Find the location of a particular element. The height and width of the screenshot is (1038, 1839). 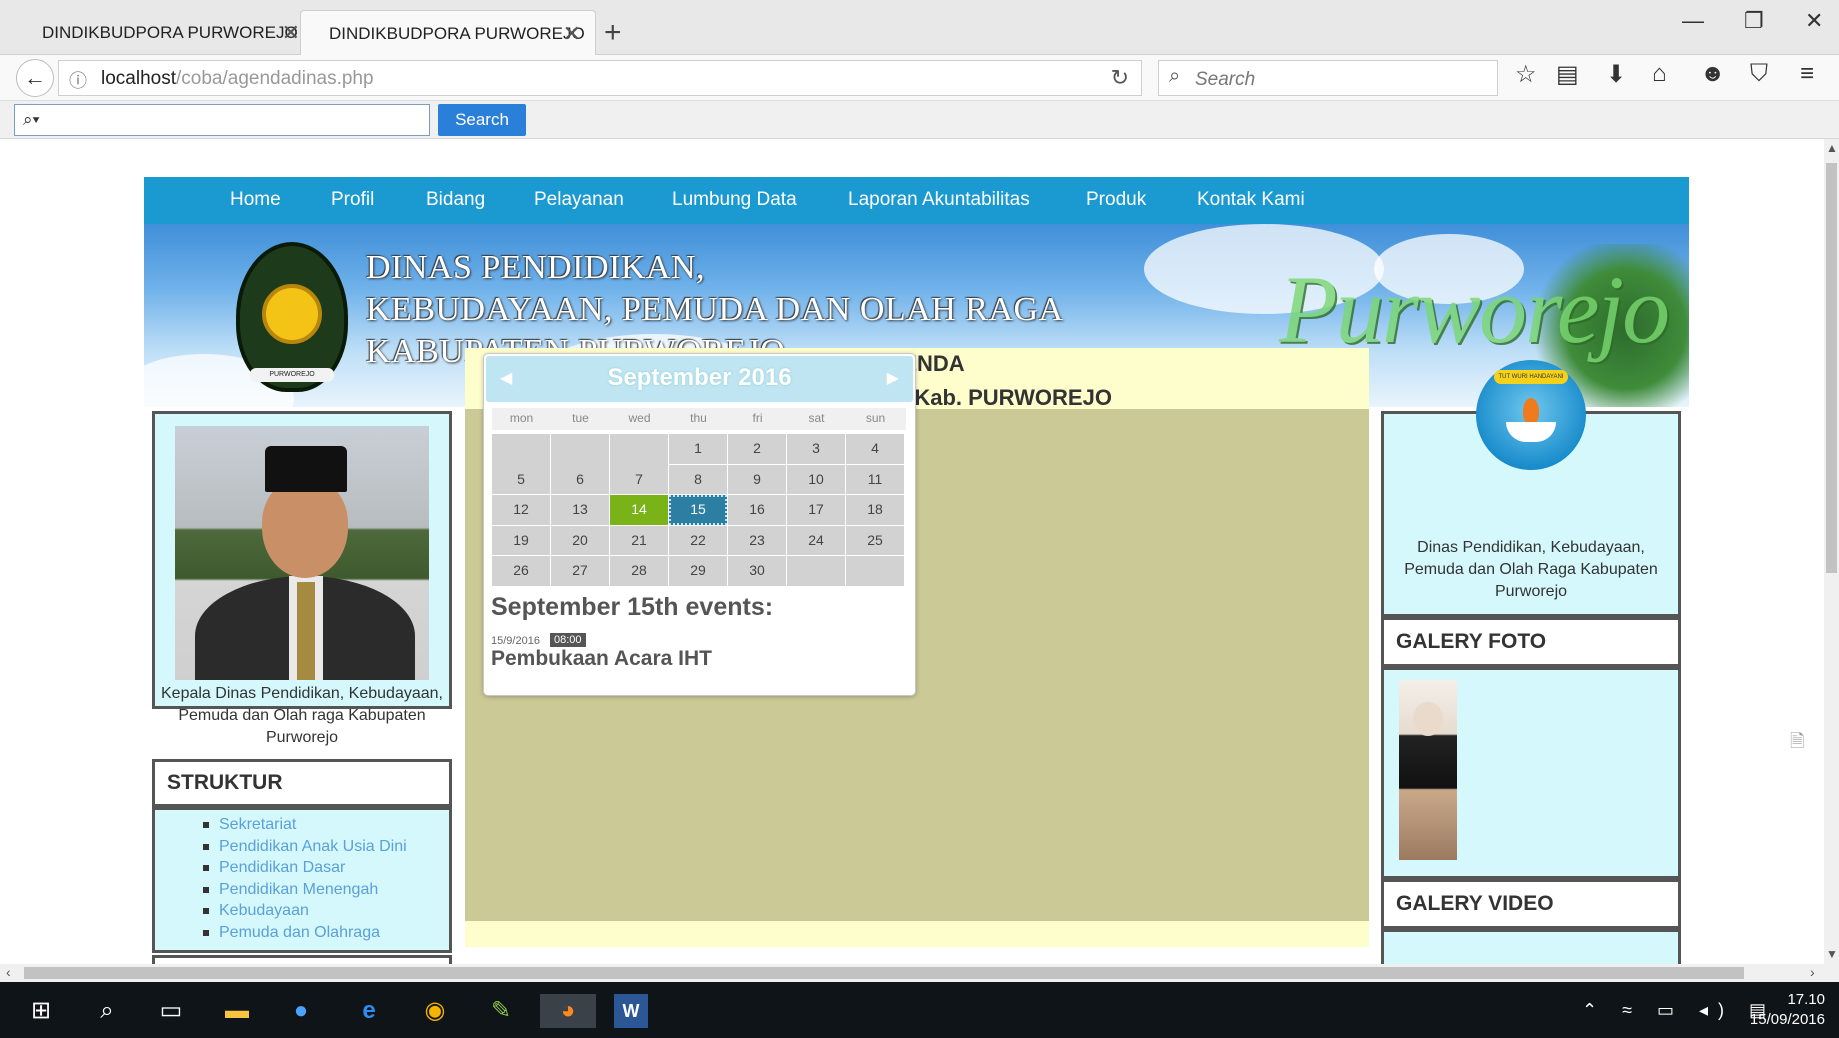

browser-tab-active: DINDIKBUDPORA PURWOREJO ✕ is located at coordinates (448, 32).